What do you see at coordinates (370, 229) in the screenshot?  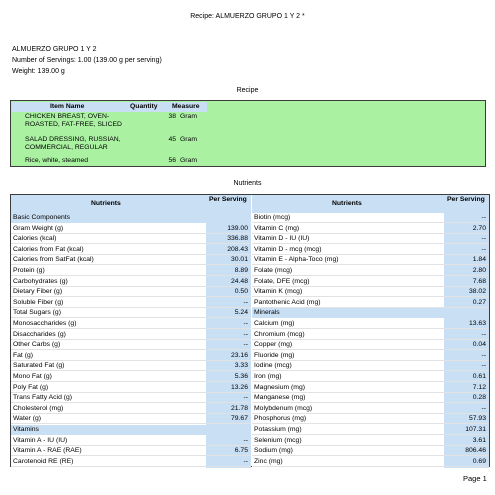 I see `nutrient-row: Vitamin C (mg) 2.70` at bounding box center [370, 229].